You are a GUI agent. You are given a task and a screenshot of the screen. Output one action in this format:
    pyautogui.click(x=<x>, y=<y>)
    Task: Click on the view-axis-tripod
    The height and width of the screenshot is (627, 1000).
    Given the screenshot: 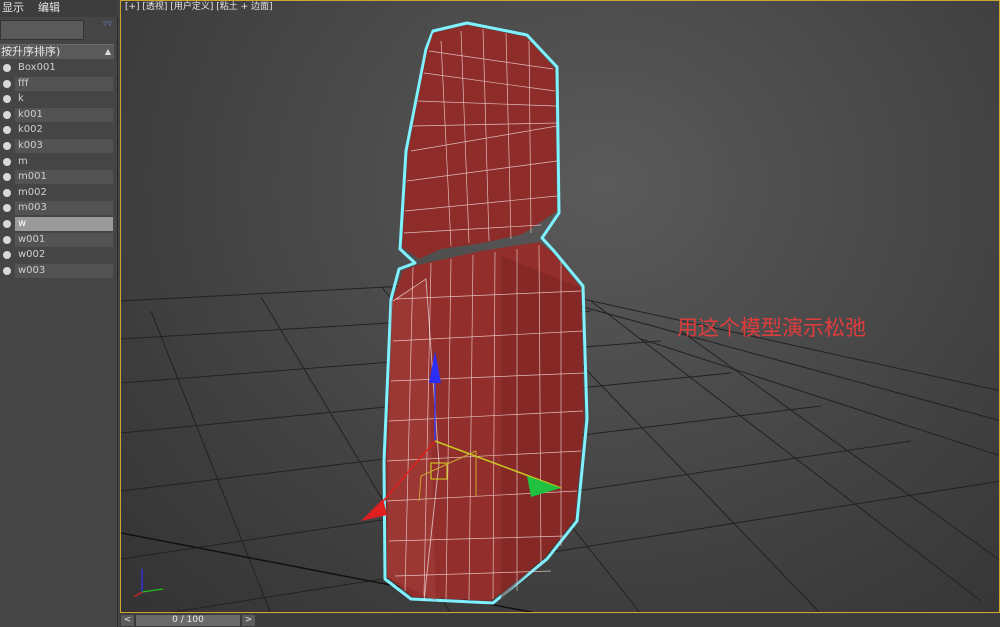 What is the action you would take?
    pyautogui.click(x=148, y=583)
    